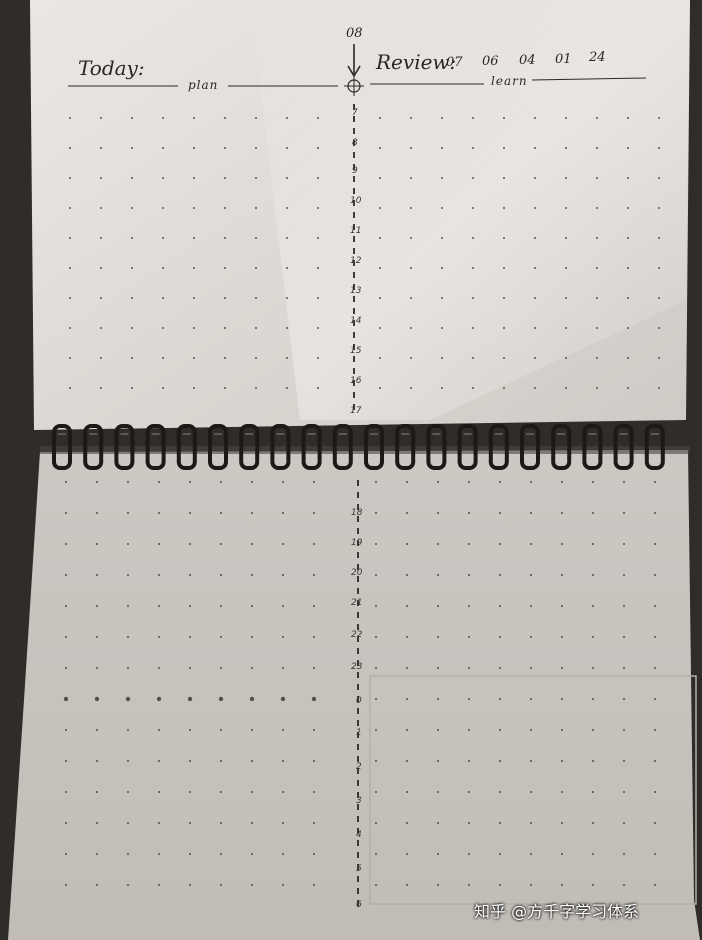 Image resolution: width=702 pixels, height=940 pixels. What do you see at coordinates (597, 57) in the screenshot?
I see `review-number: 24` at bounding box center [597, 57].